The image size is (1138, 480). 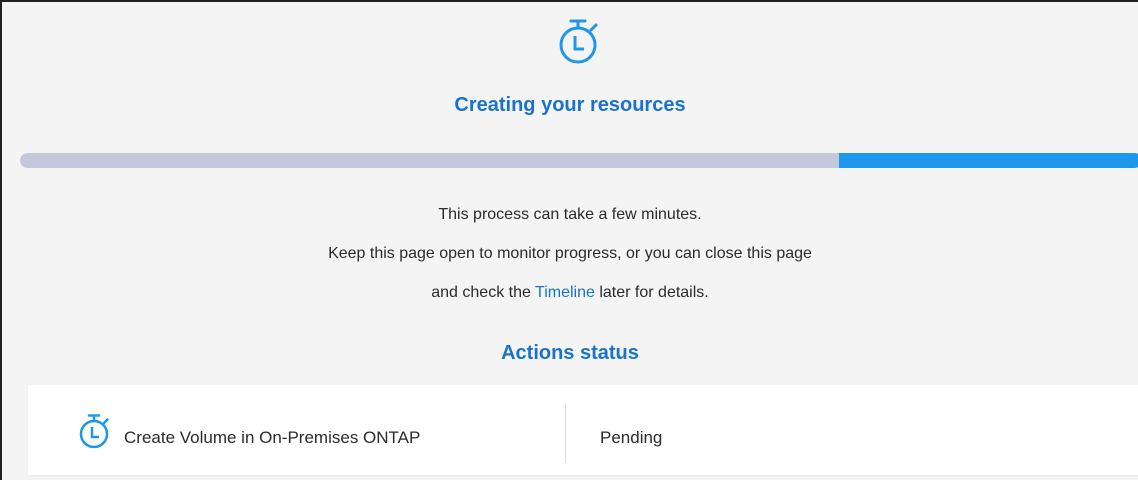 I want to click on info-line-3-prefix: and check the, so click(x=483, y=292).